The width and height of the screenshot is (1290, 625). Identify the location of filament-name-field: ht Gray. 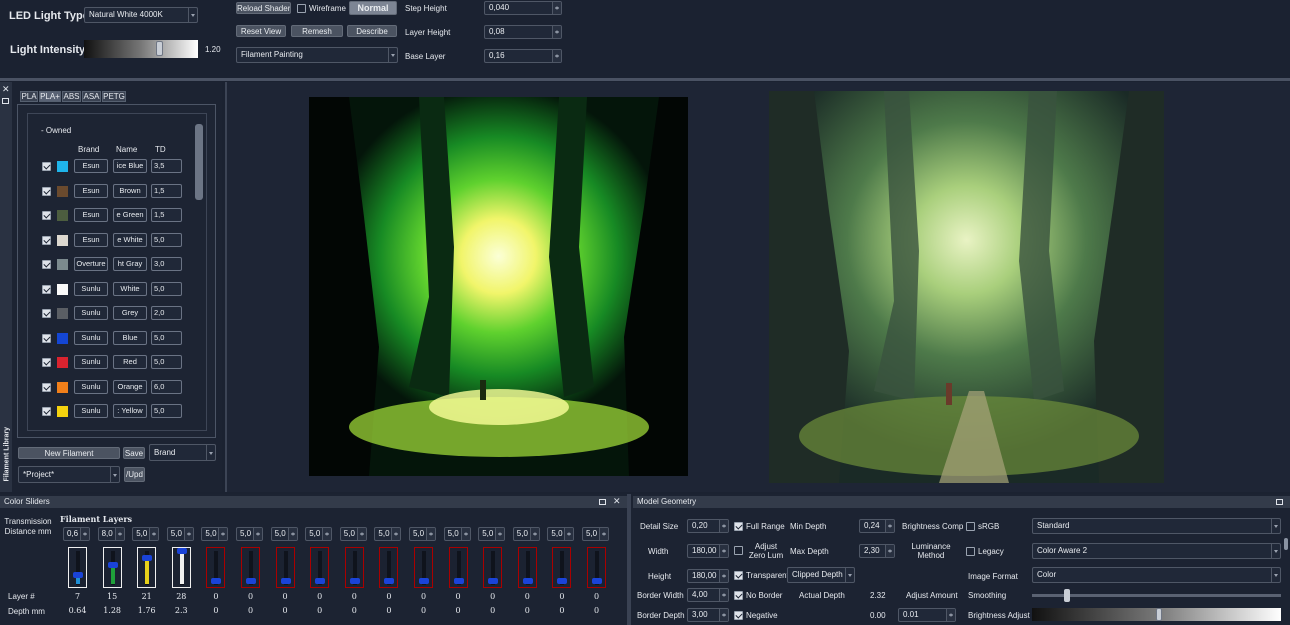
(130, 264).